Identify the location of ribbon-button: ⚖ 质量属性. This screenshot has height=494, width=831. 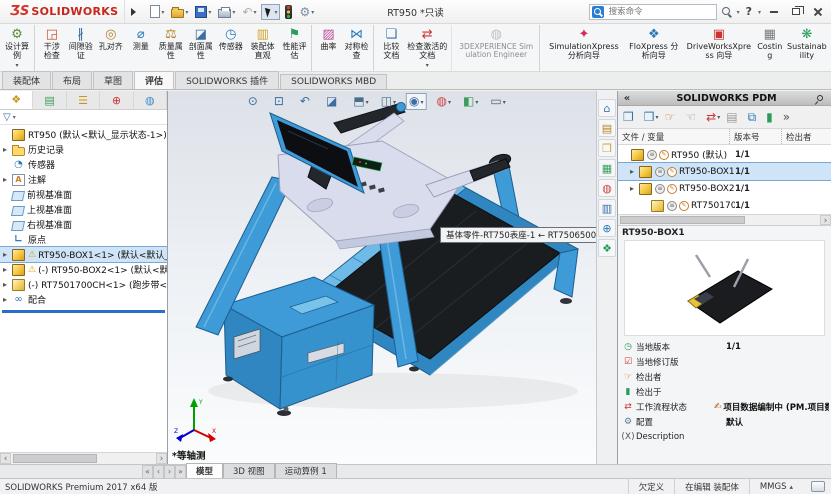
(171, 48).